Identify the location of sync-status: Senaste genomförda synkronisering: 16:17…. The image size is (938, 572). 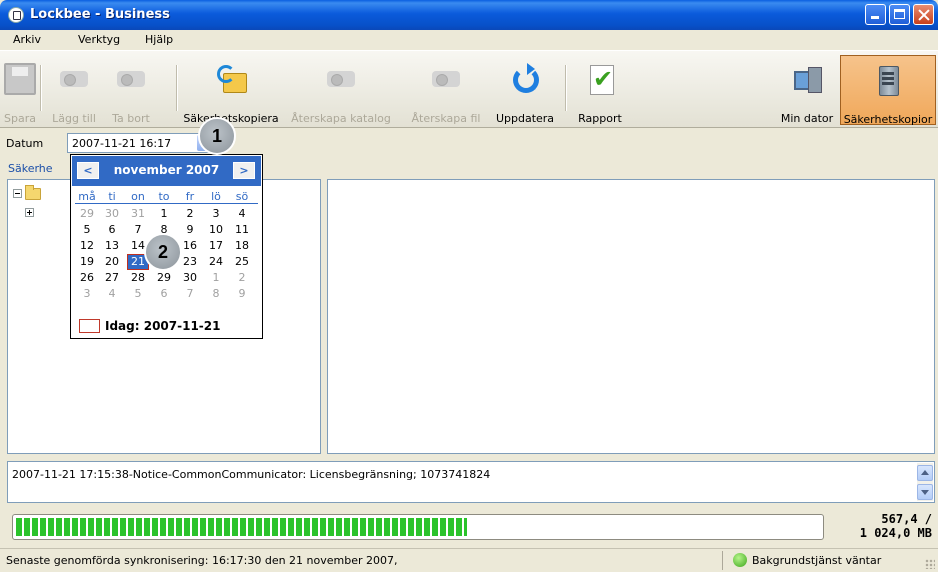
(202, 560).